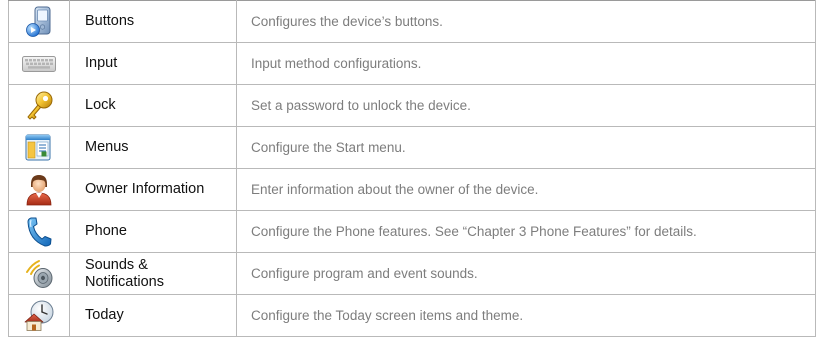 Image resolution: width=824 pixels, height=340 pixels. Describe the element at coordinates (526, 147) in the screenshot. I see `setting-description: Configure the Start menu.` at that location.